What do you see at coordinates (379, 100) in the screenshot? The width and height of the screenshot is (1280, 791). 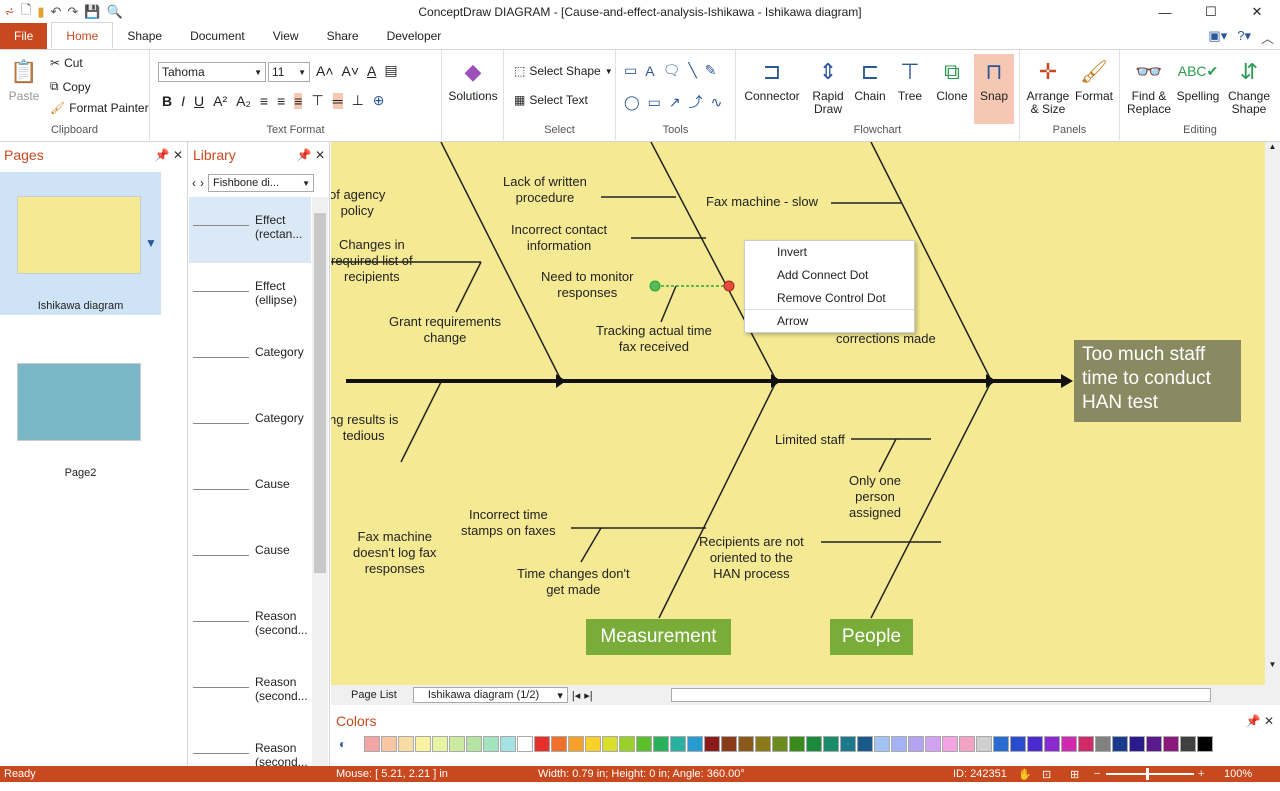 I see `text-rotate-icon: ⊕` at bounding box center [379, 100].